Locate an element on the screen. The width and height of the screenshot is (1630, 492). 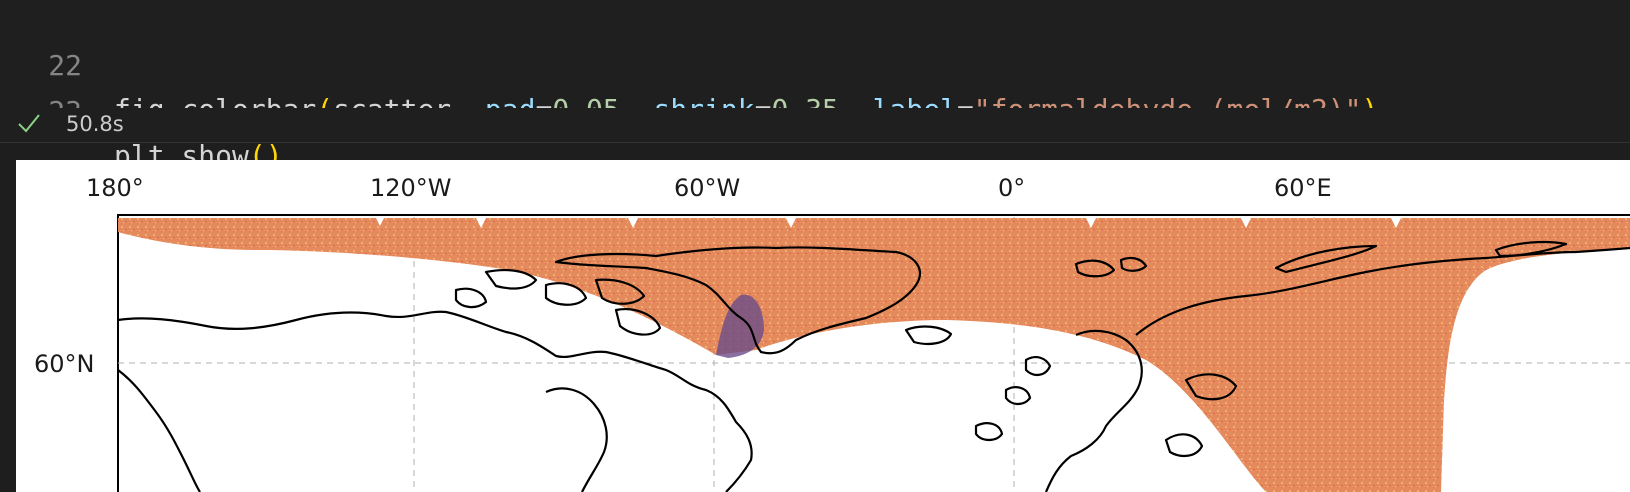
check-icon is located at coordinates (29, 123).